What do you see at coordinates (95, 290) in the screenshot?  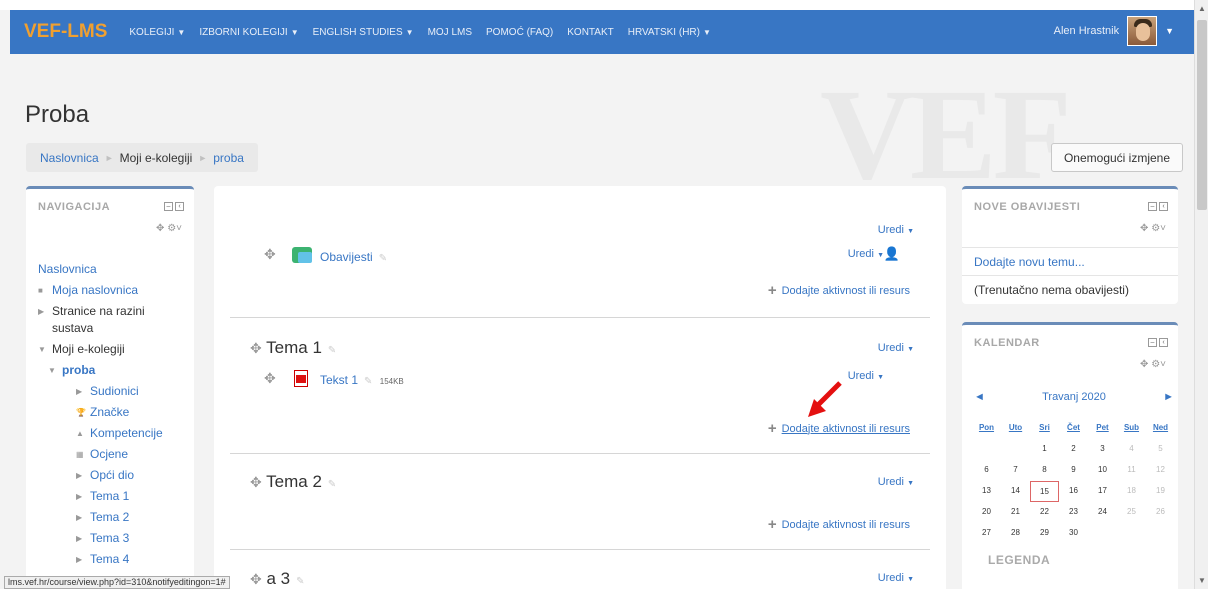 I see `nav-item-label: Moja naslovnica` at bounding box center [95, 290].